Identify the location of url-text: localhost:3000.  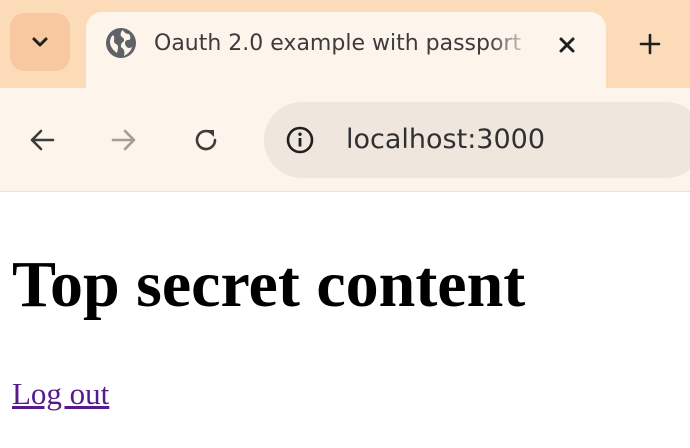
(445, 140).